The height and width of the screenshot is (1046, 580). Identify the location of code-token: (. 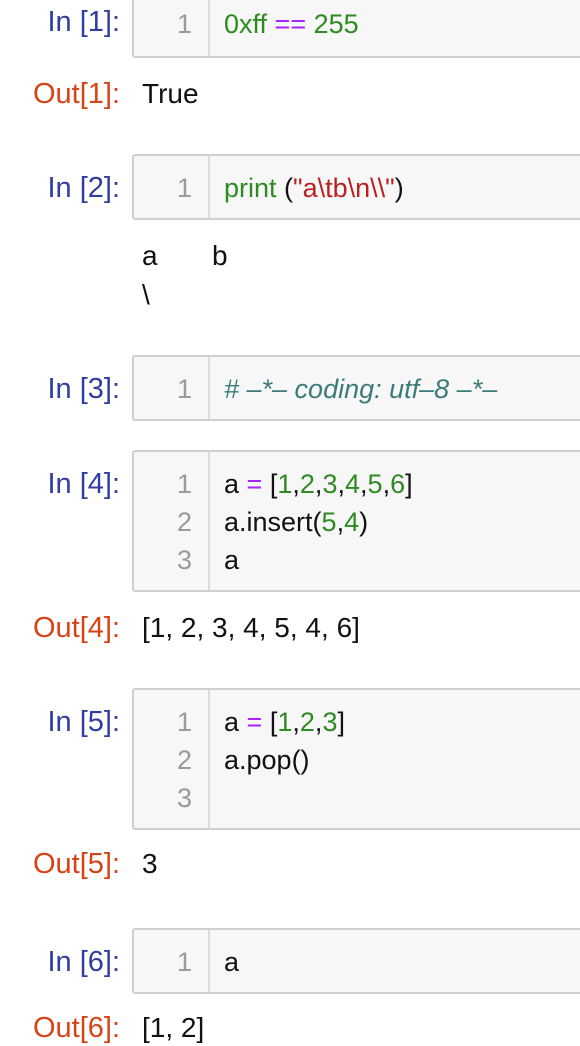
(285, 188).